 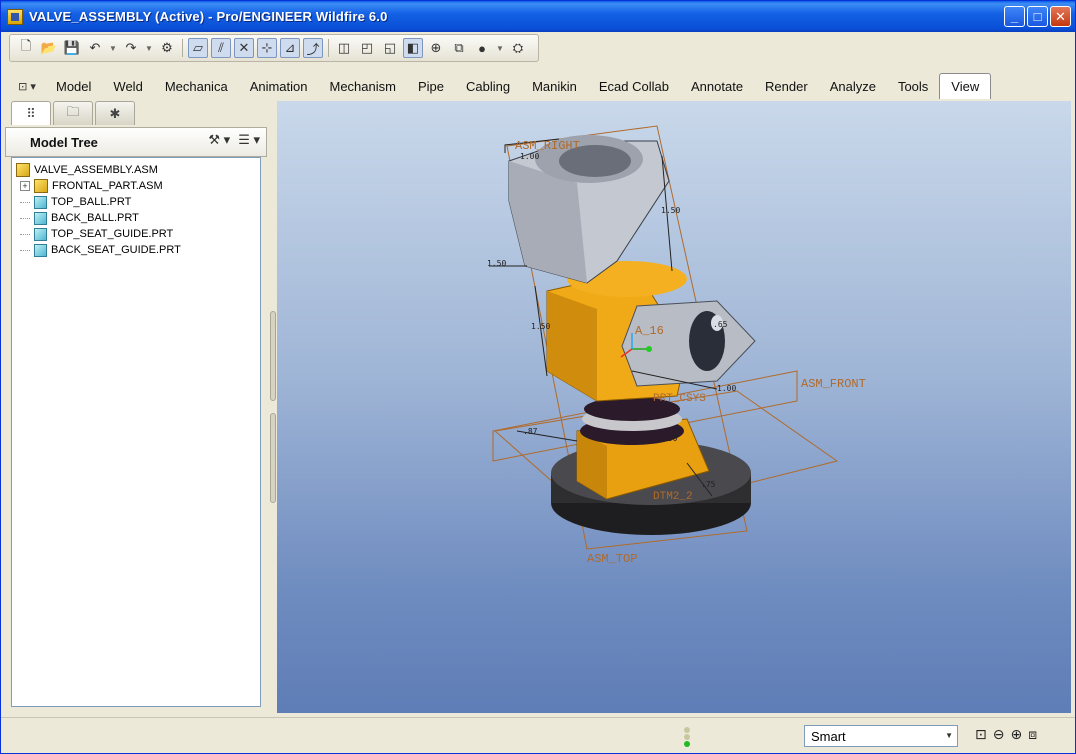 What do you see at coordinates (981, 734) in the screenshot?
I see `zoom-fit-icon: ⊡` at bounding box center [981, 734].